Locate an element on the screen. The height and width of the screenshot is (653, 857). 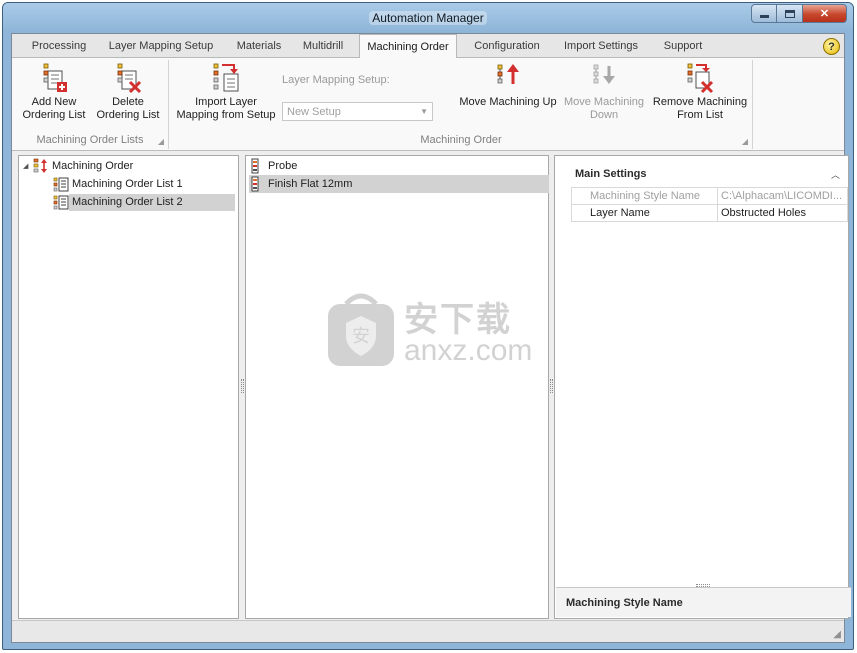
import-mapping-icon is located at coordinates (226, 77).